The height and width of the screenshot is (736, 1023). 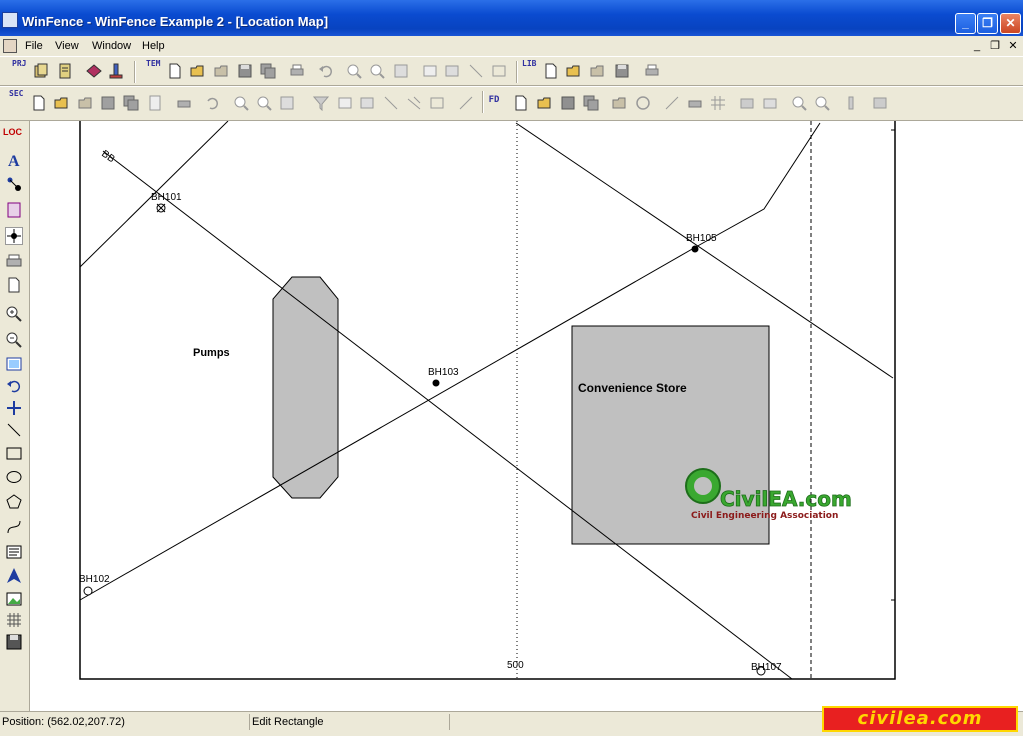 I want to click on new-fence-icon, so click(x=521, y=103).